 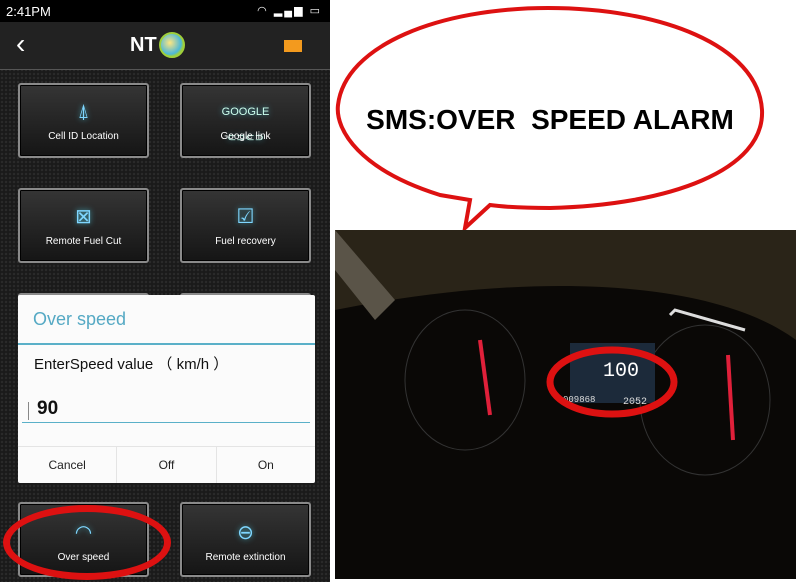 I want to click on dialog-buttons: Cancel Off On, so click(x=166, y=464).